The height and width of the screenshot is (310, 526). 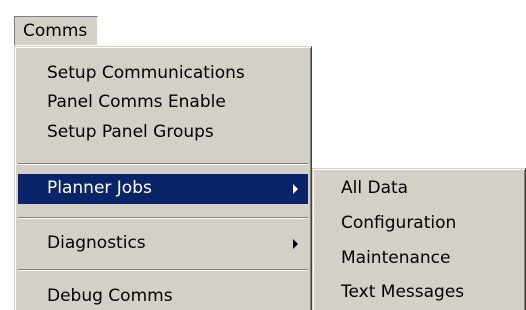 What do you see at coordinates (375, 188) in the screenshot?
I see `menu-item-label: All Data` at bounding box center [375, 188].